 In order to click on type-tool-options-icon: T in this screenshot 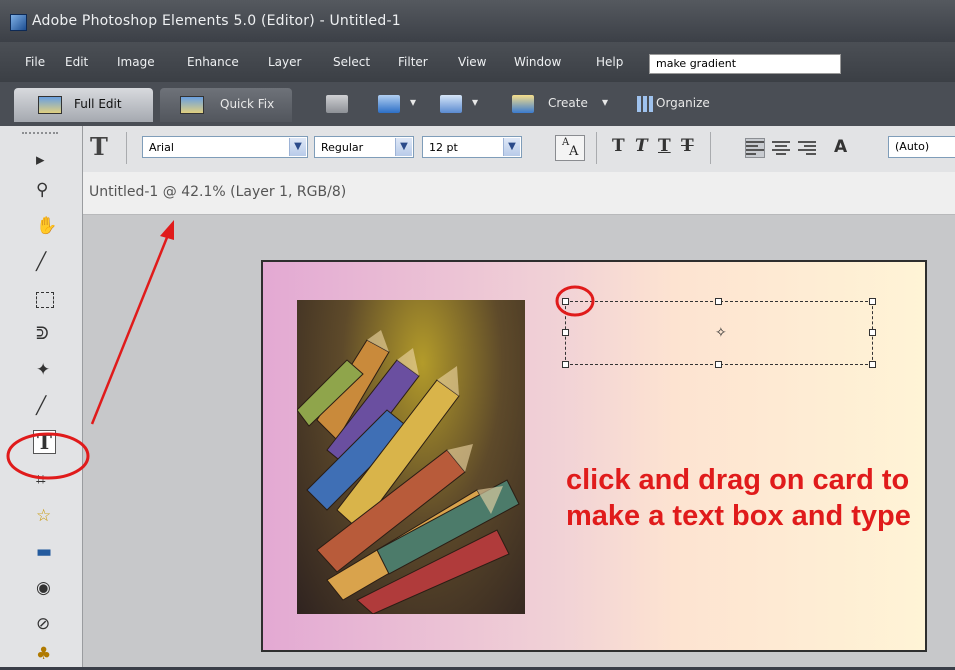, I will do `click(99, 146)`.